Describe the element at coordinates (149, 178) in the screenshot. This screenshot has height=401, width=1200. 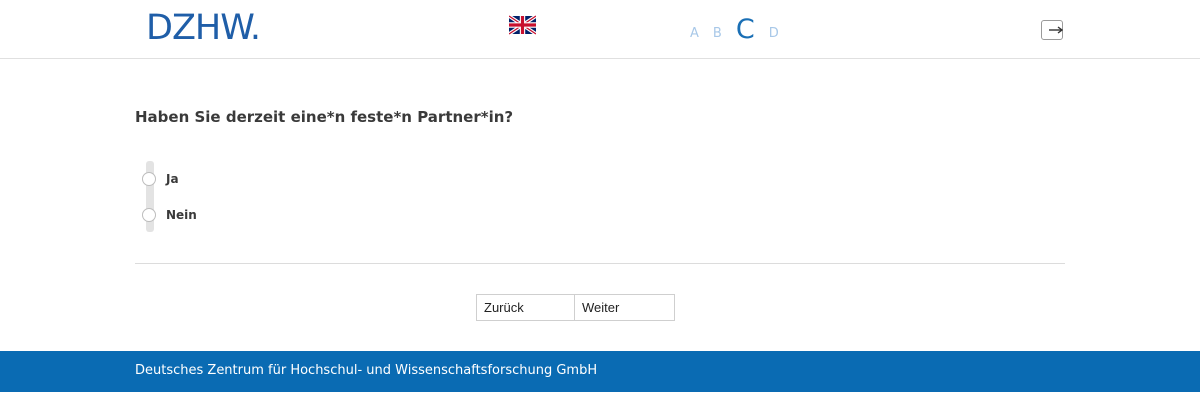
I see `radio-ja` at that location.